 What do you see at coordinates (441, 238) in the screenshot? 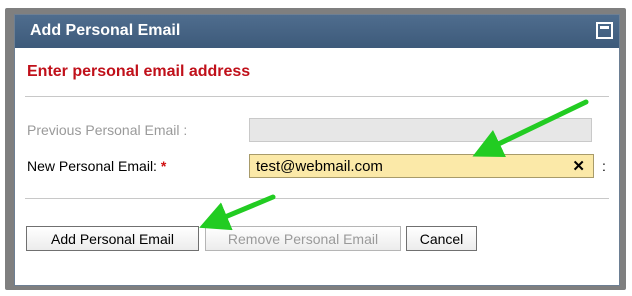
I see `cancel-button: Cancel` at bounding box center [441, 238].